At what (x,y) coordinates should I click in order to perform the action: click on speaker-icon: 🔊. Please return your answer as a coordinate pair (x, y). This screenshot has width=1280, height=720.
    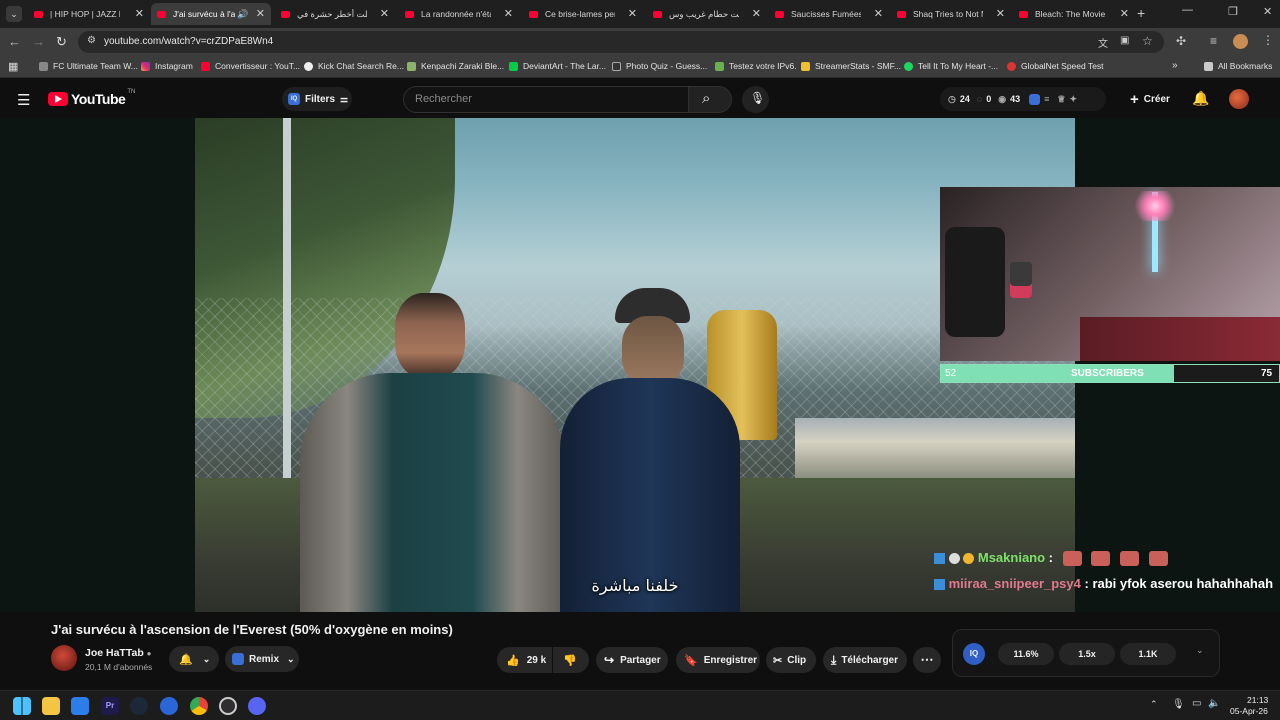
    Looking at the image, I should click on (242, 14).